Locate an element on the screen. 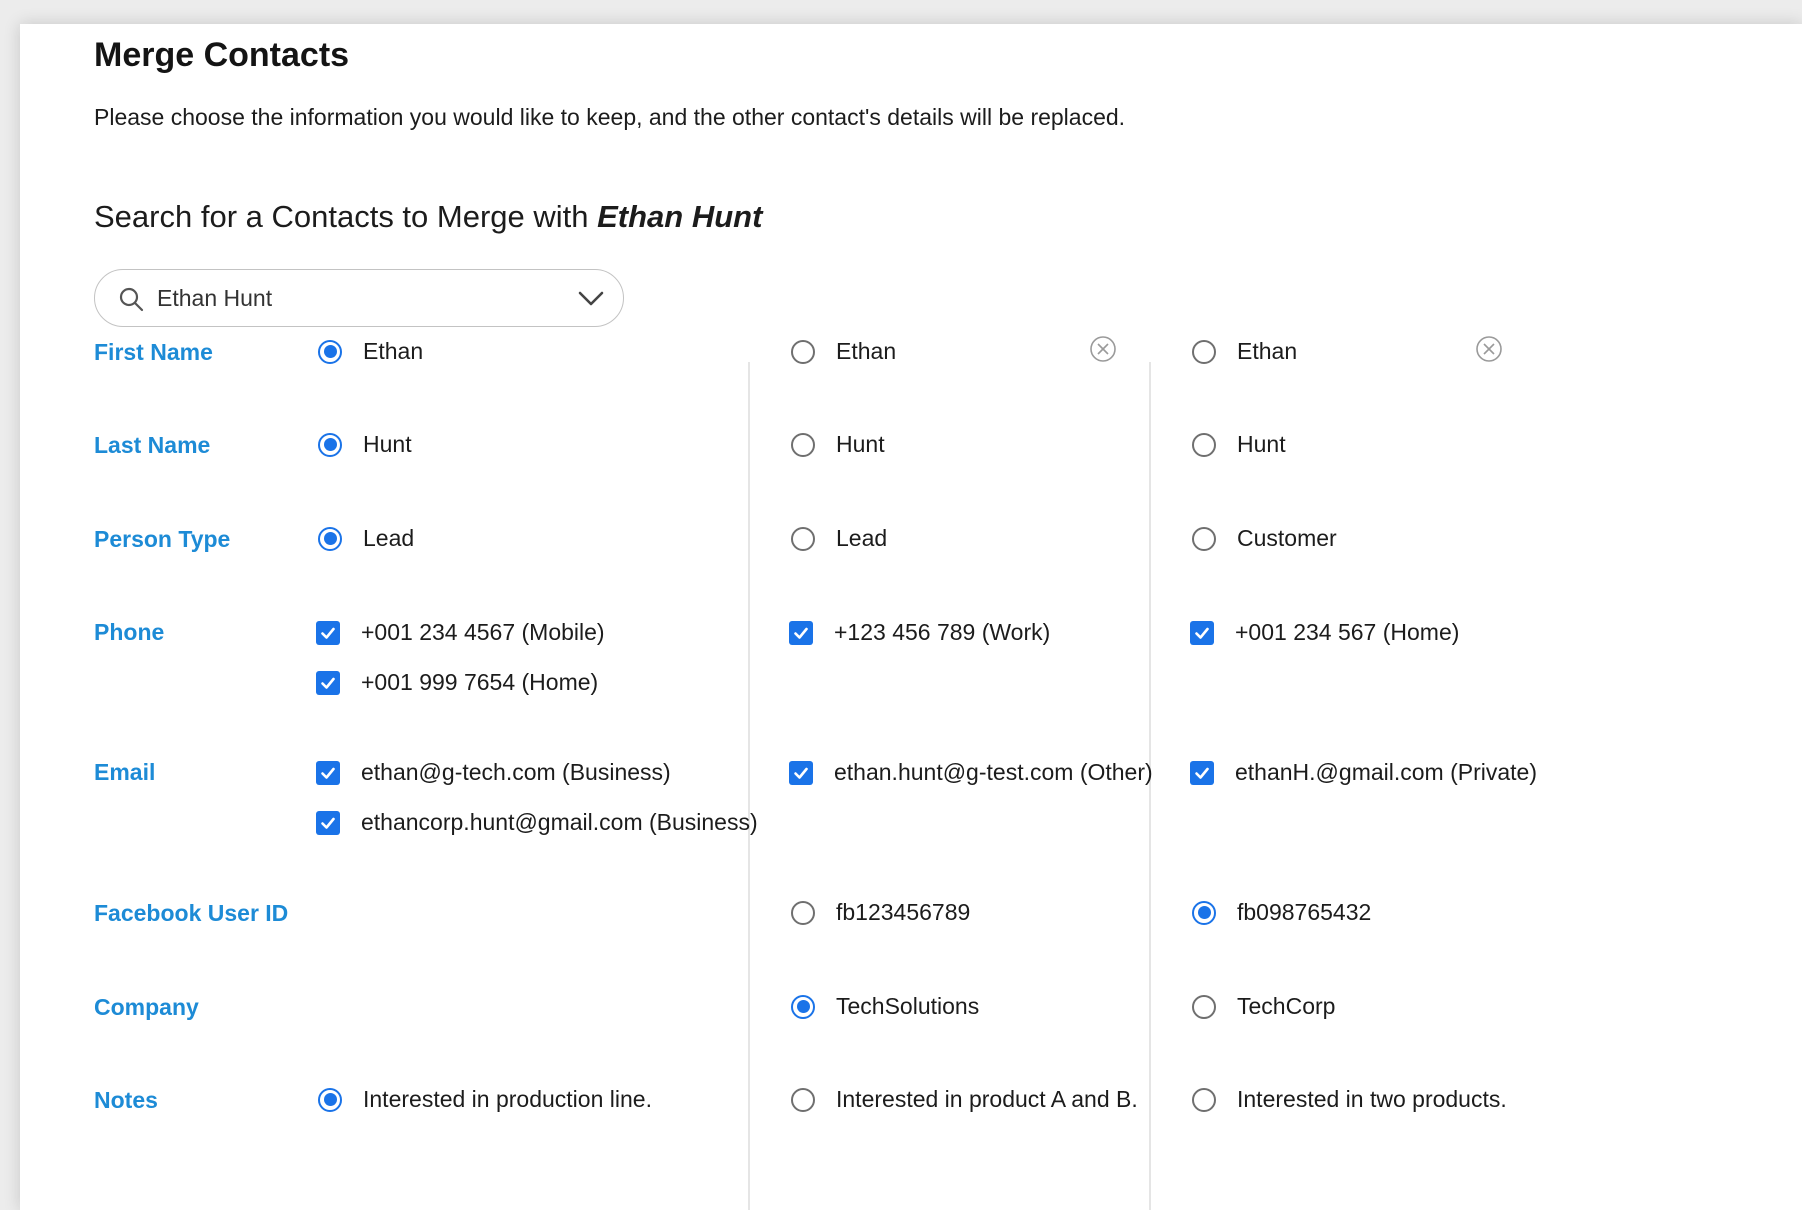 The image size is (1802, 1210). phone-option-1a: +001 234 4567 (Mobile) is located at coordinates (460, 632).